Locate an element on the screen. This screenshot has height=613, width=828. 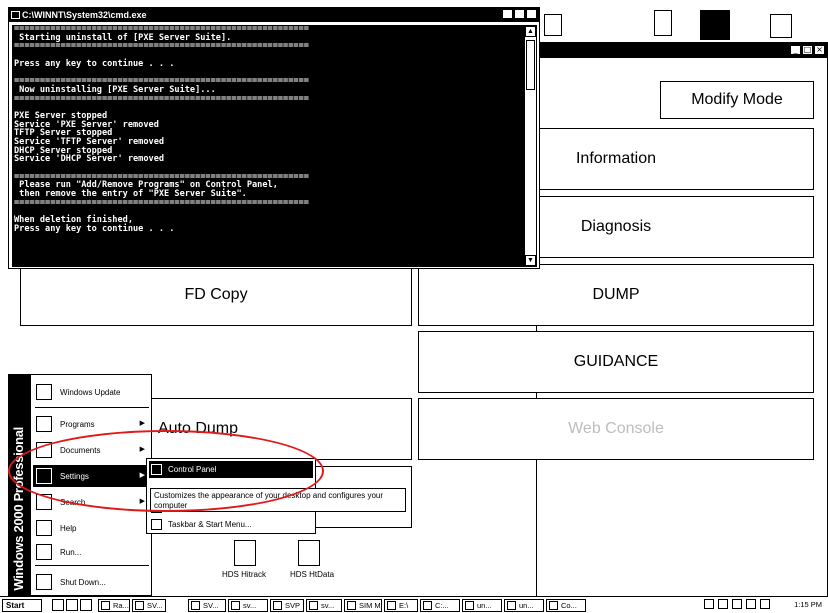
hds-hitrack-icon is located at coordinates (245, 553).